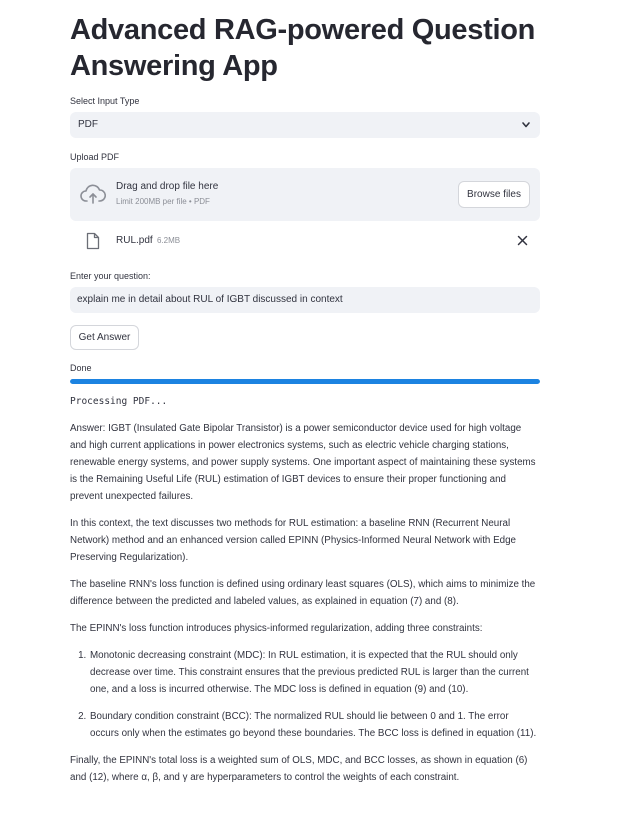 The image size is (627, 830). I want to click on close-icon, so click(522, 240).